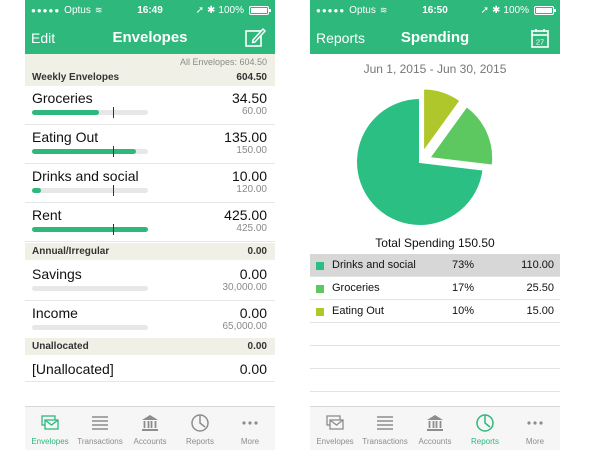  I want to click on envelope-name: Rent, so click(47, 215).